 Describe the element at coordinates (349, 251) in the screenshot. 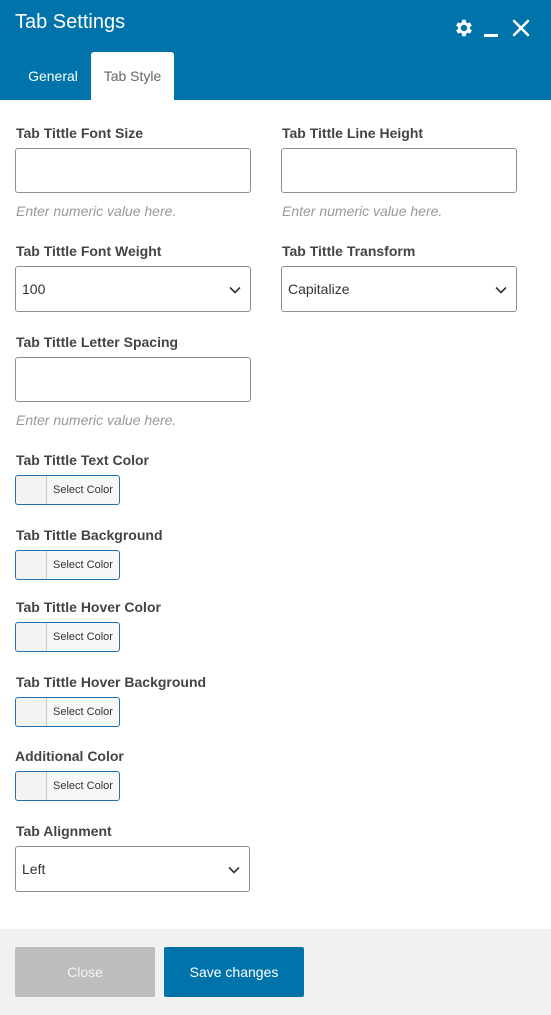

I see `transform-label: Tab Tittle Transform` at that location.